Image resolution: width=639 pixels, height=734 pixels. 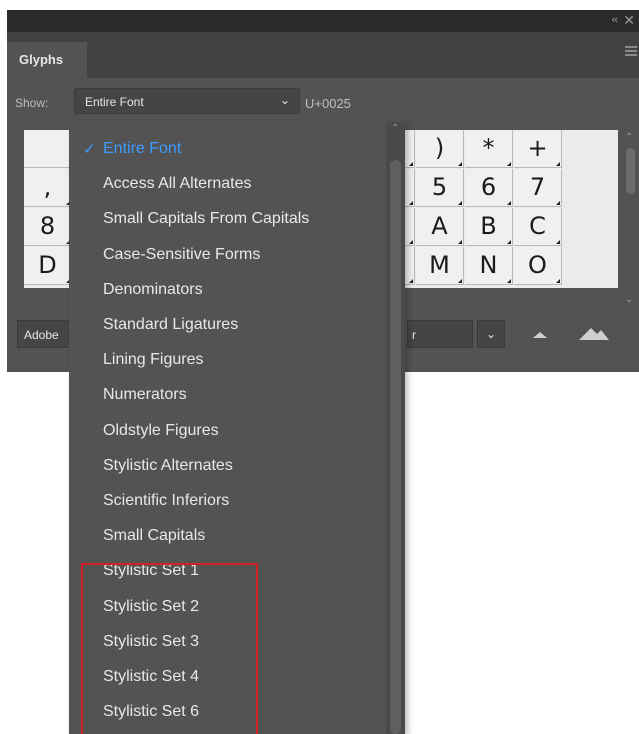 I want to click on dropdown-item-label: Small Capitals, so click(x=154, y=536).